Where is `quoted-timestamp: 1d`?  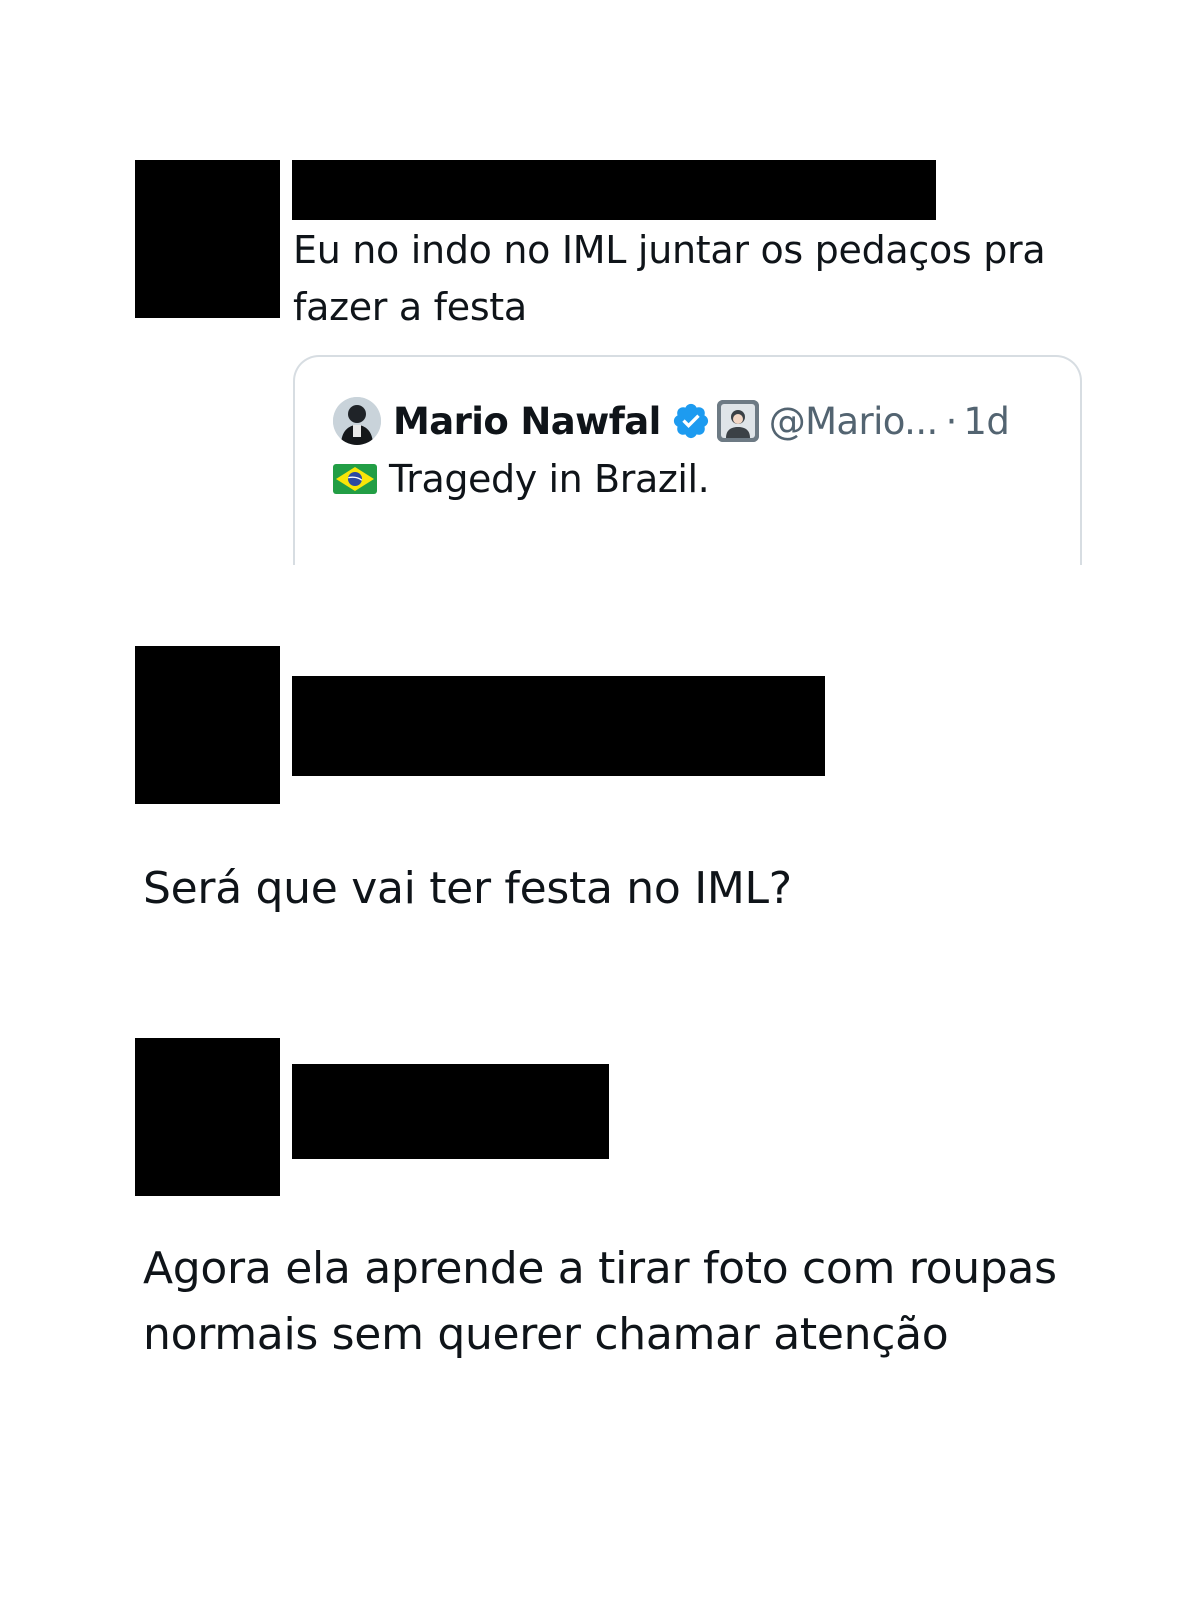 quoted-timestamp: 1d is located at coordinates (986, 421).